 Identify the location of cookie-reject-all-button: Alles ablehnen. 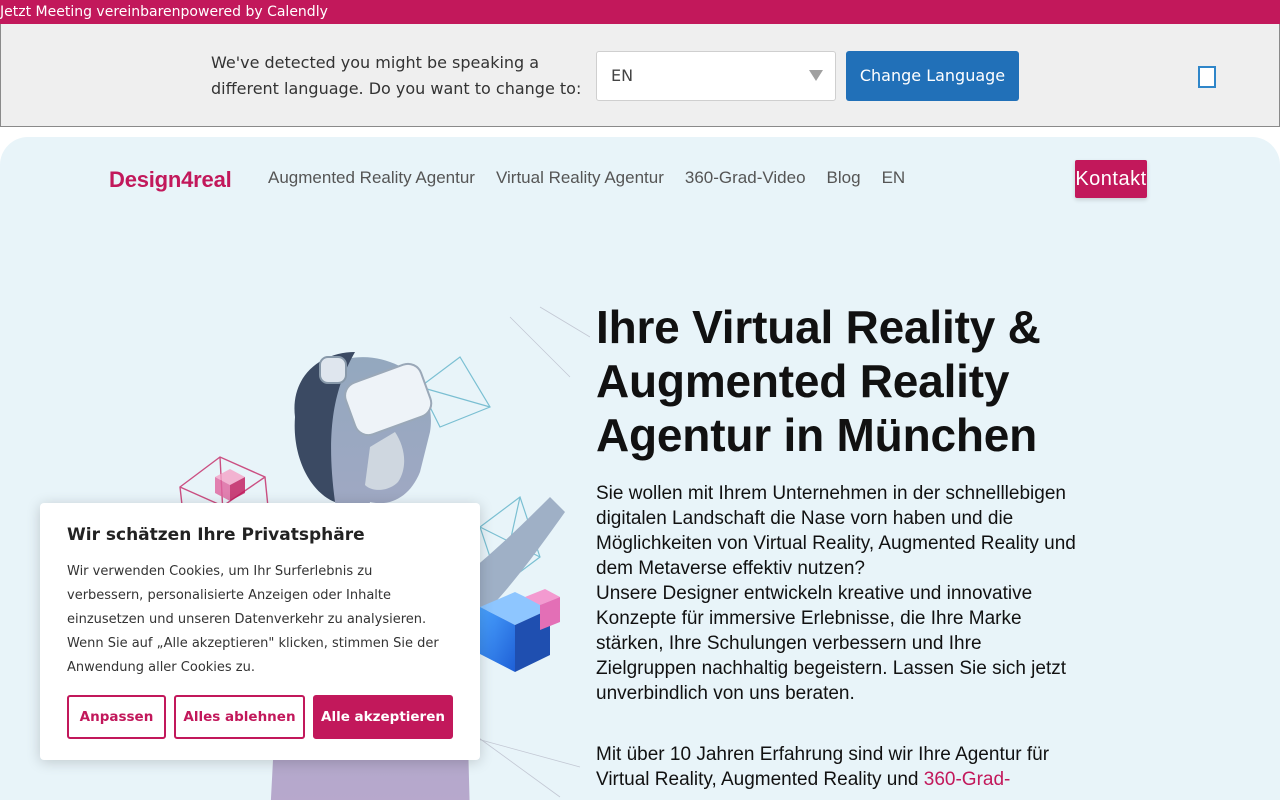
(239, 717).